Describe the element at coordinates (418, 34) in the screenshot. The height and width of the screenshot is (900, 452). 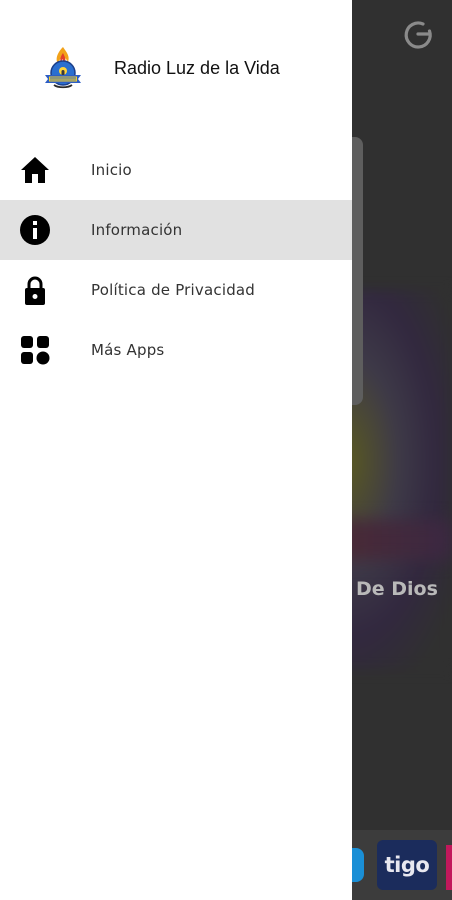
I see `power-icon` at that location.